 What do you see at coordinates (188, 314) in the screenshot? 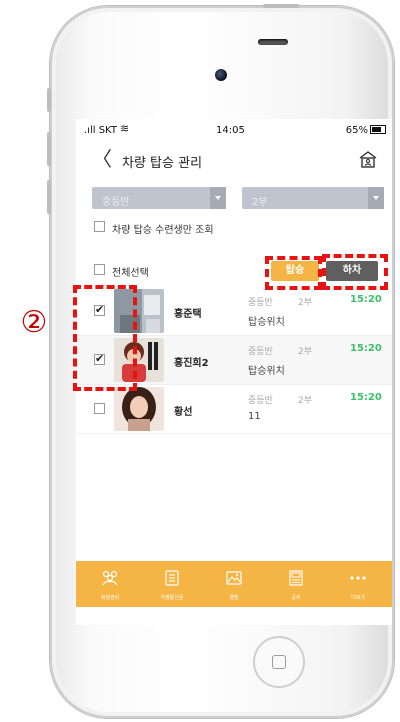
I see `student-name: 홍준택` at bounding box center [188, 314].